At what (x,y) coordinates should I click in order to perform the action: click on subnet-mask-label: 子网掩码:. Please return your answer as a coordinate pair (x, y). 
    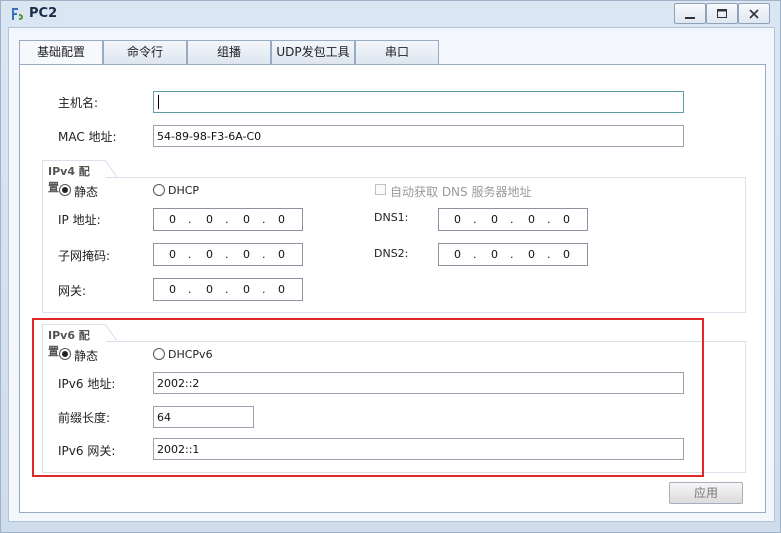
    Looking at the image, I should click on (84, 256).